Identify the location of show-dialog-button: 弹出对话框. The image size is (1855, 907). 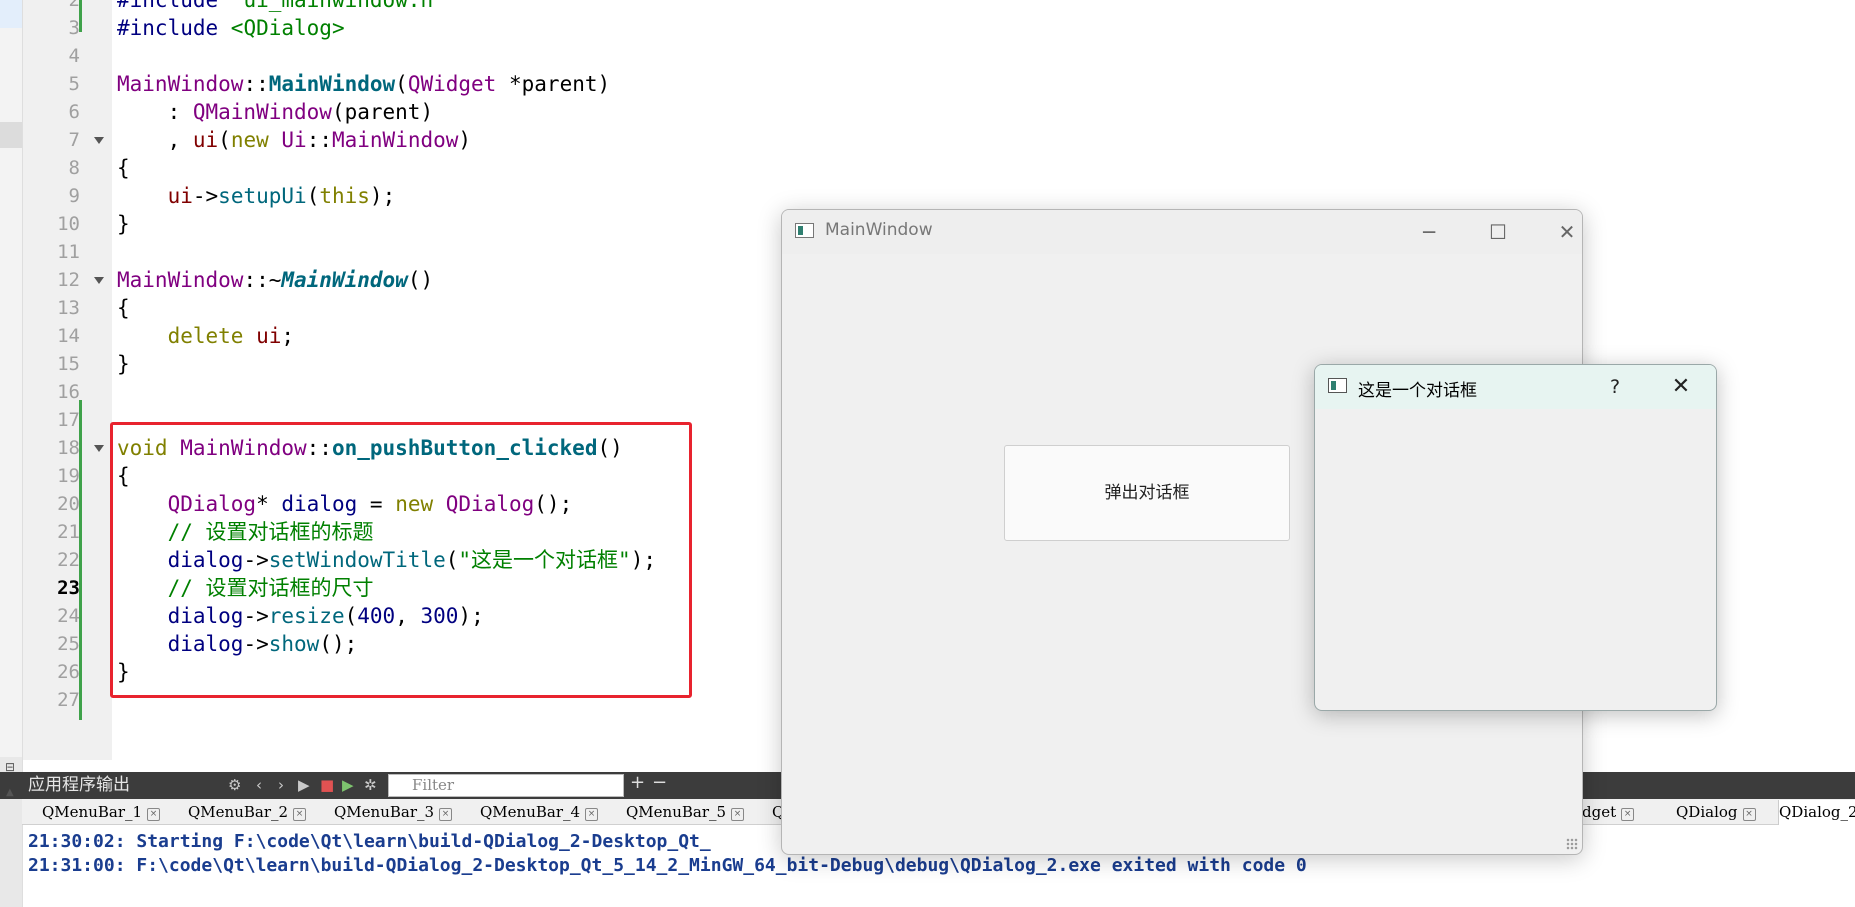
(1147, 493).